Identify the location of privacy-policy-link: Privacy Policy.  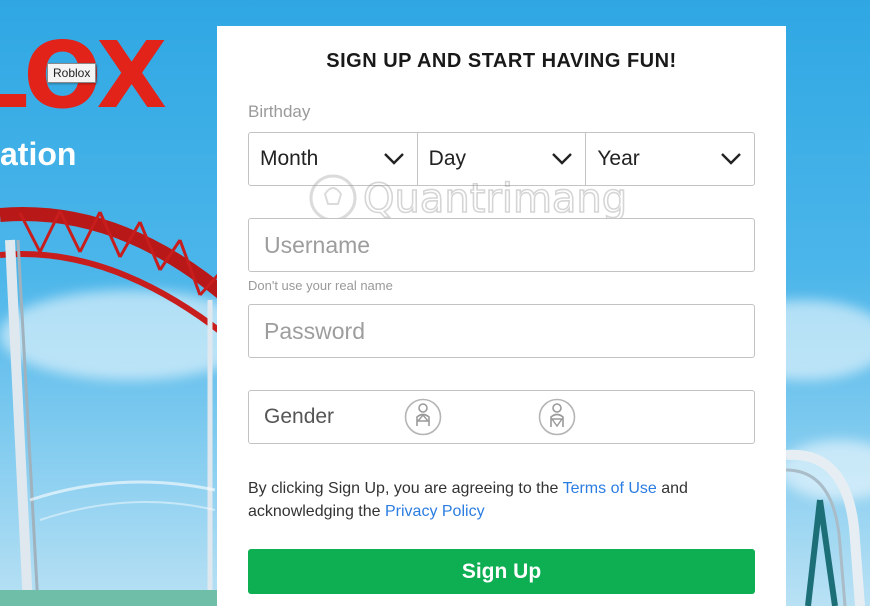
(435, 511).